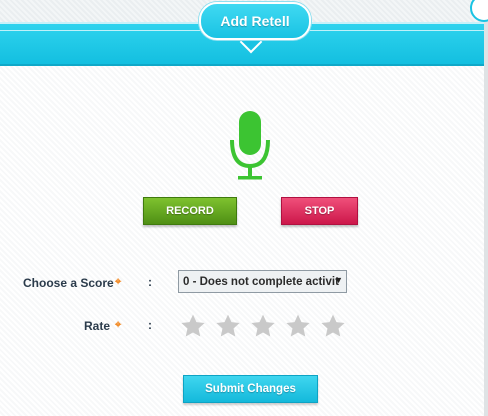 The width and height of the screenshot is (488, 416). Describe the element at coordinates (97, 326) in the screenshot. I see `rate-label: Rate` at that location.